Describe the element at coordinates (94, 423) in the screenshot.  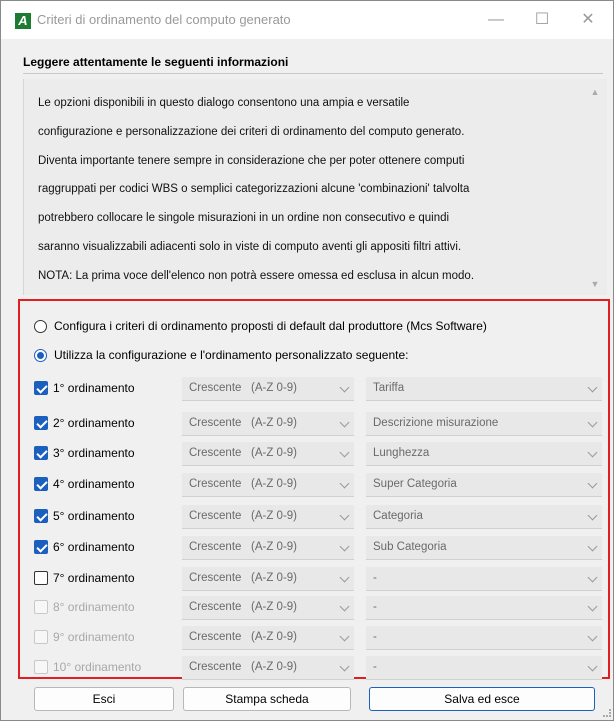
I see `ordering-label: 2° ordinamento` at that location.